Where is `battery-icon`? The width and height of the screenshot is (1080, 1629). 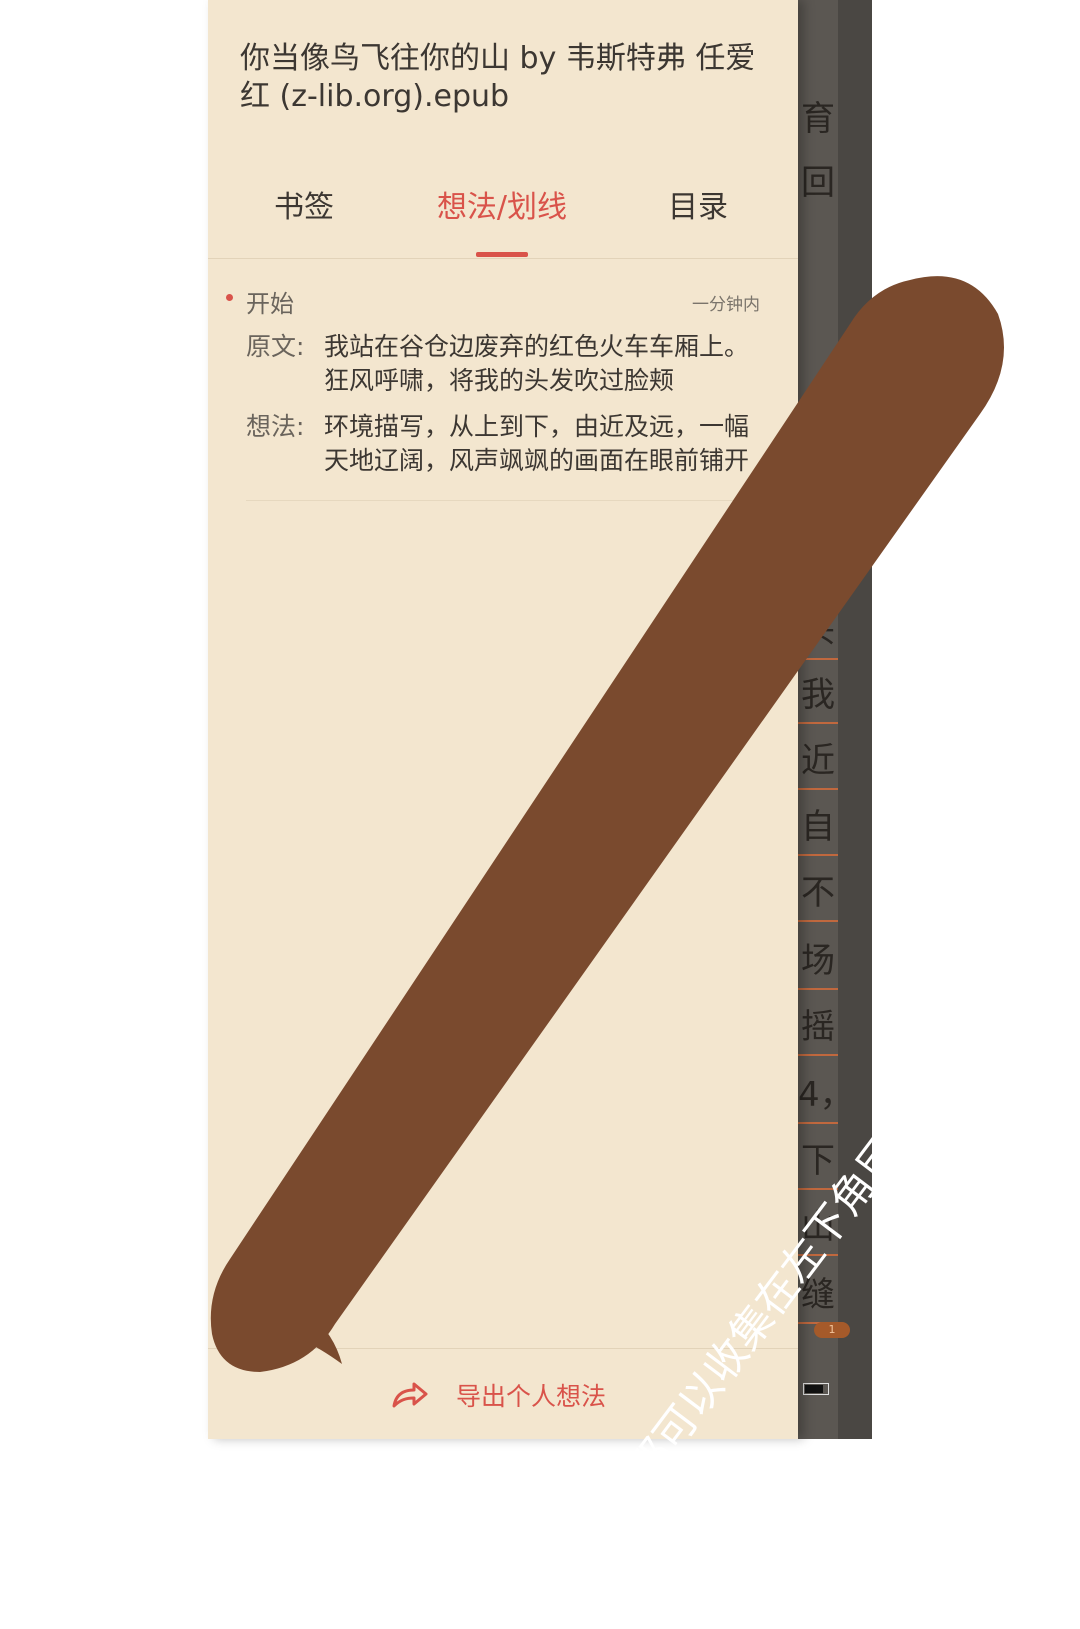 battery-icon is located at coordinates (816, 1389).